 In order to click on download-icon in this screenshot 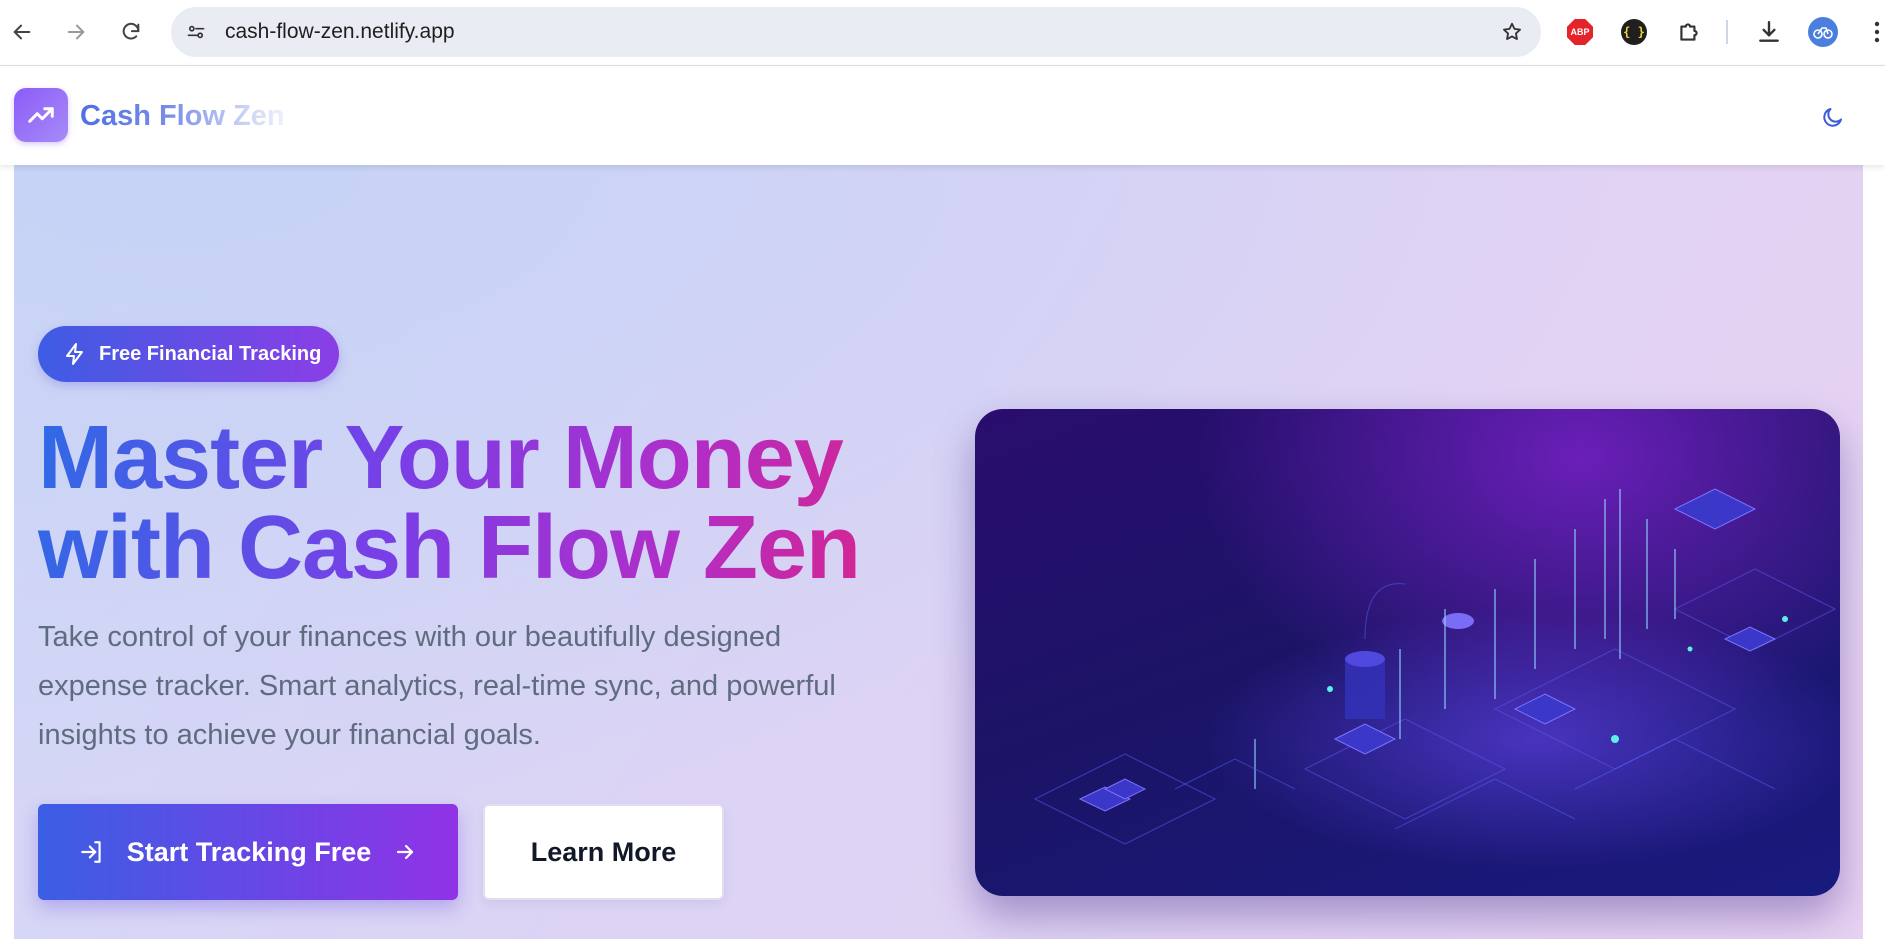, I will do `click(1769, 31)`.